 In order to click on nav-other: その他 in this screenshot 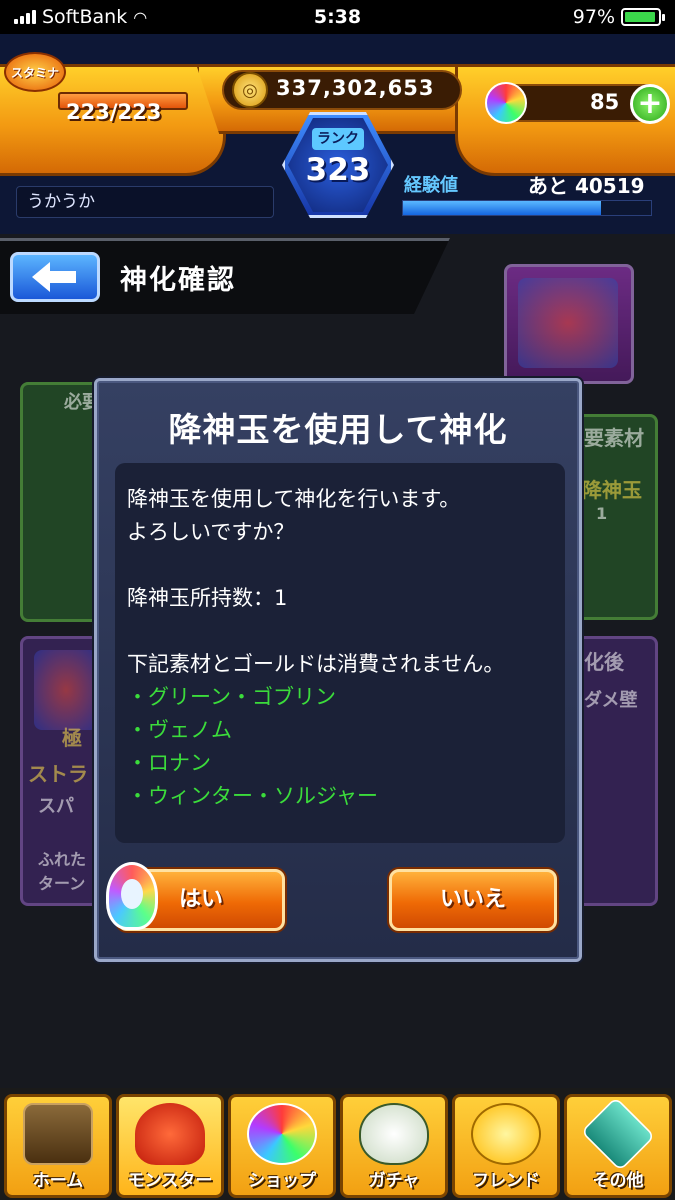, I will do `click(618, 1146)`.